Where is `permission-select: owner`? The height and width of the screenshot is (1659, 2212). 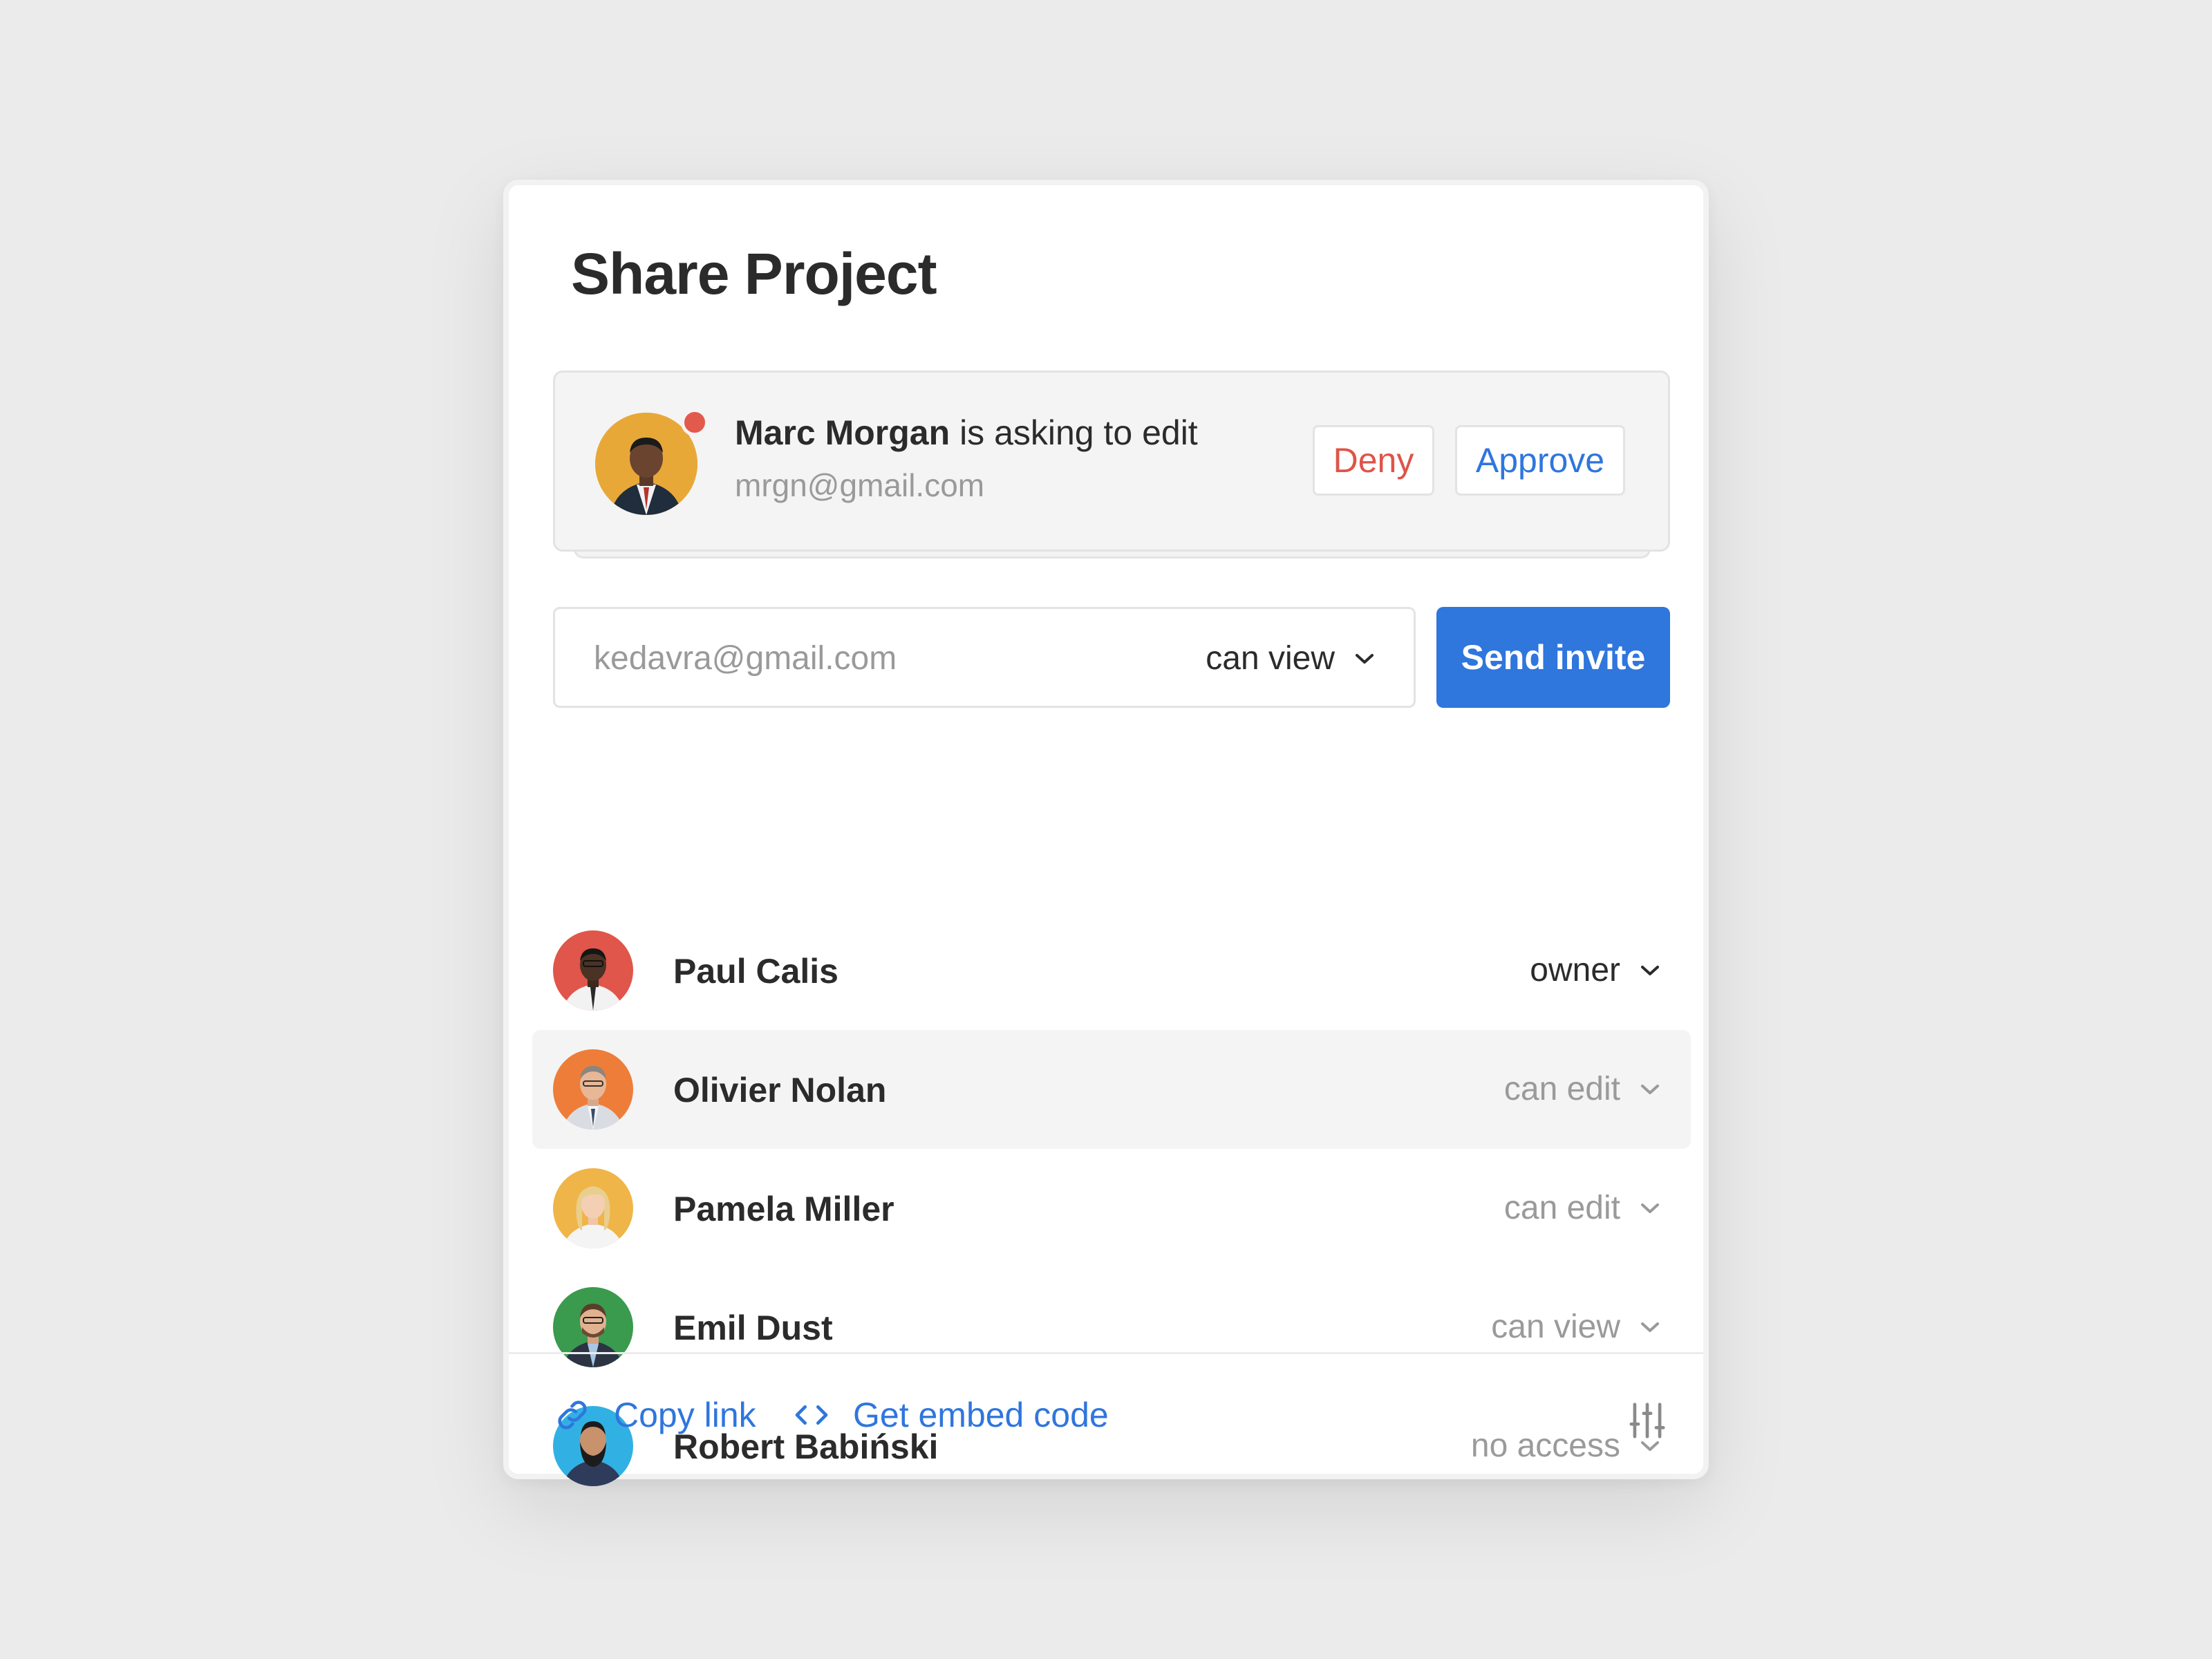 permission-select: owner is located at coordinates (1595, 970).